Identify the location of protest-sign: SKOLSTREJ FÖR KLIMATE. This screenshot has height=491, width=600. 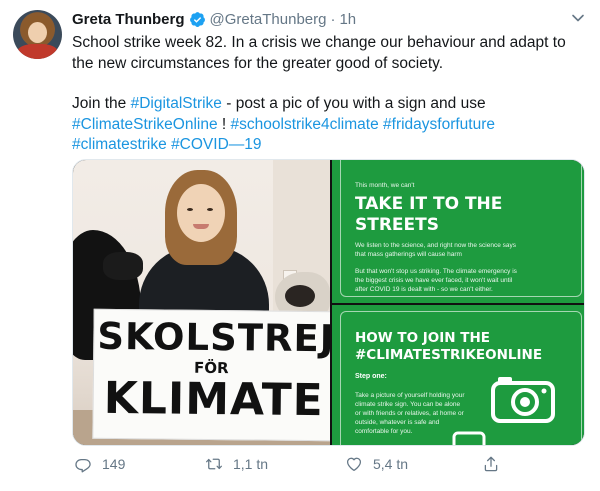
(211, 375).